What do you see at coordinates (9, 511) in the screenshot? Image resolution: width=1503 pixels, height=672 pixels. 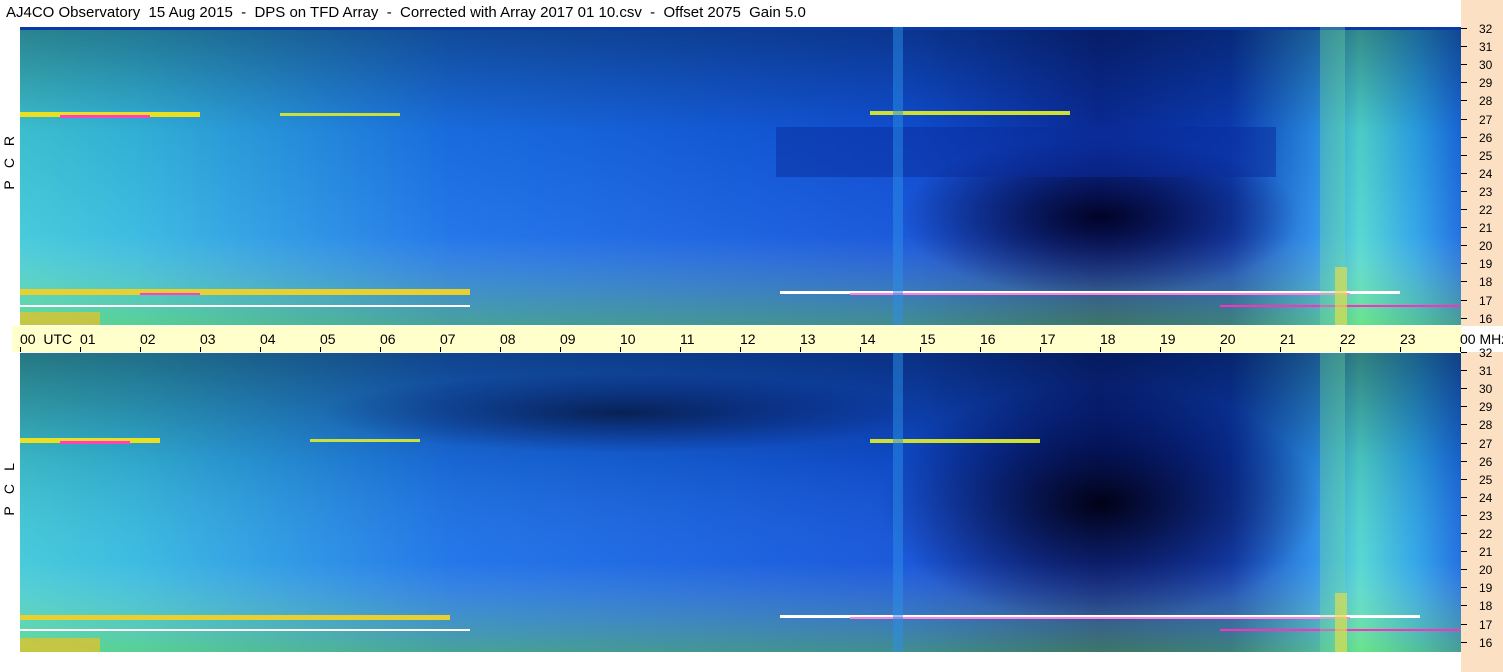 I see `polarization-letter: P` at bounding box center [9, 511].